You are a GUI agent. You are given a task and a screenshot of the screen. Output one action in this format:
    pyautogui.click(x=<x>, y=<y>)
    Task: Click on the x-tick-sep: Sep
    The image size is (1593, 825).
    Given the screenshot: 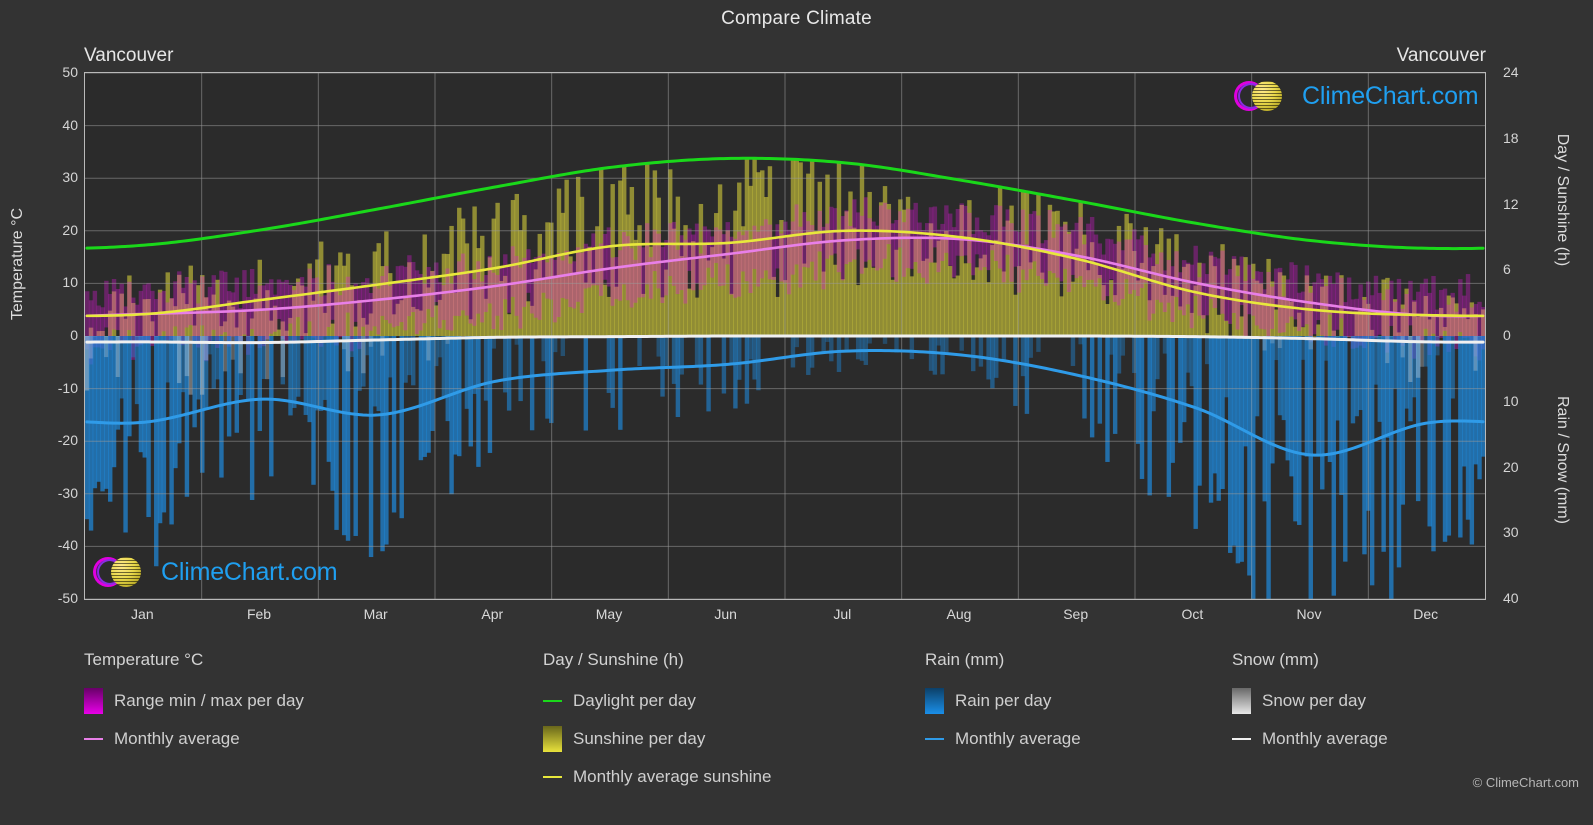 What is the action you would take?
    pyautogui.click(x=1076, y=614)
    